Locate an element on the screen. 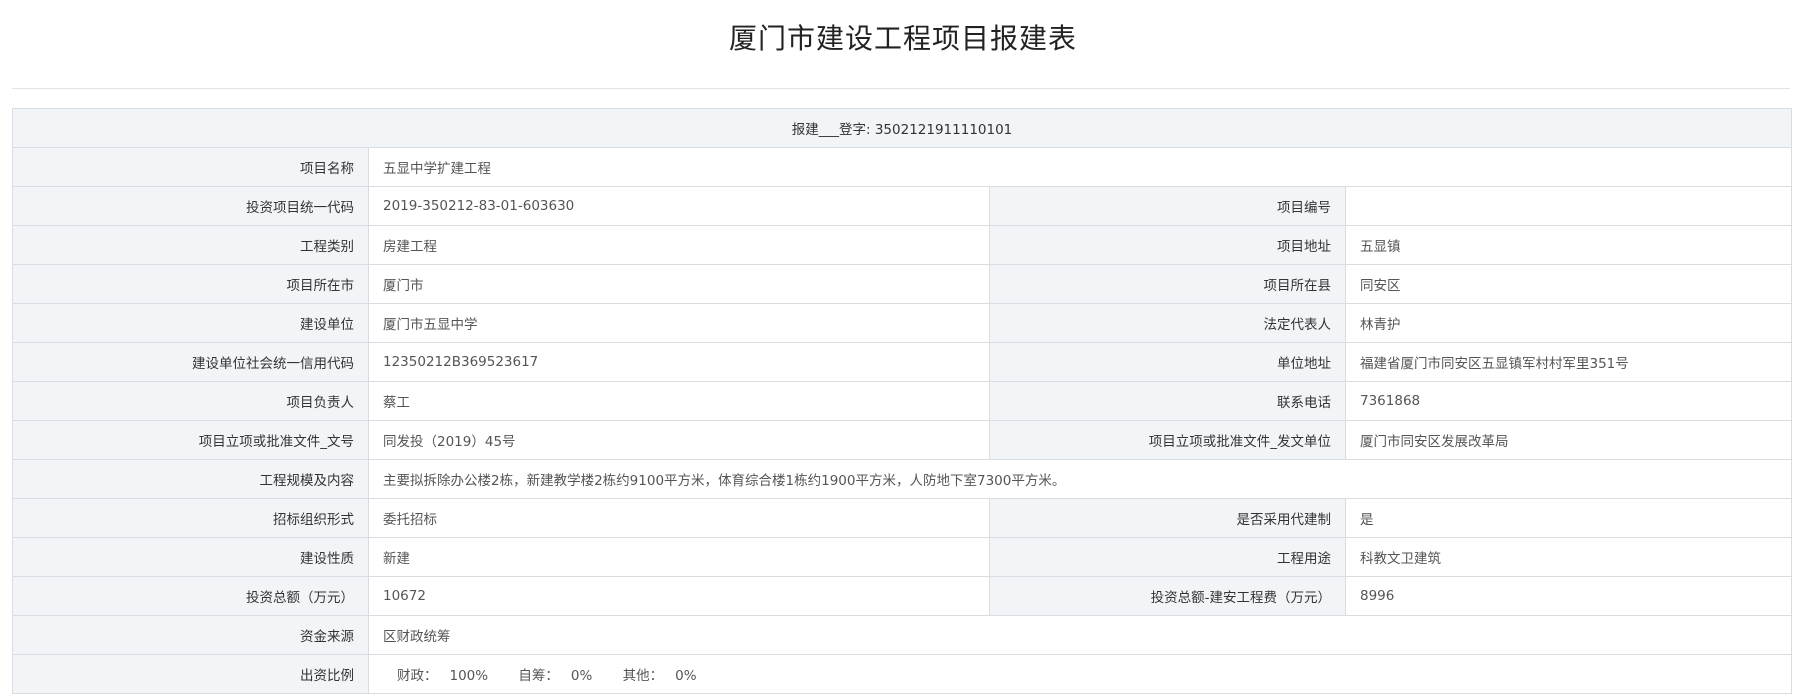 The image size is (1797, 694). table-row: 项目负责人 蔡工 联系电话 7361868 is located at coordinates (902, 401).